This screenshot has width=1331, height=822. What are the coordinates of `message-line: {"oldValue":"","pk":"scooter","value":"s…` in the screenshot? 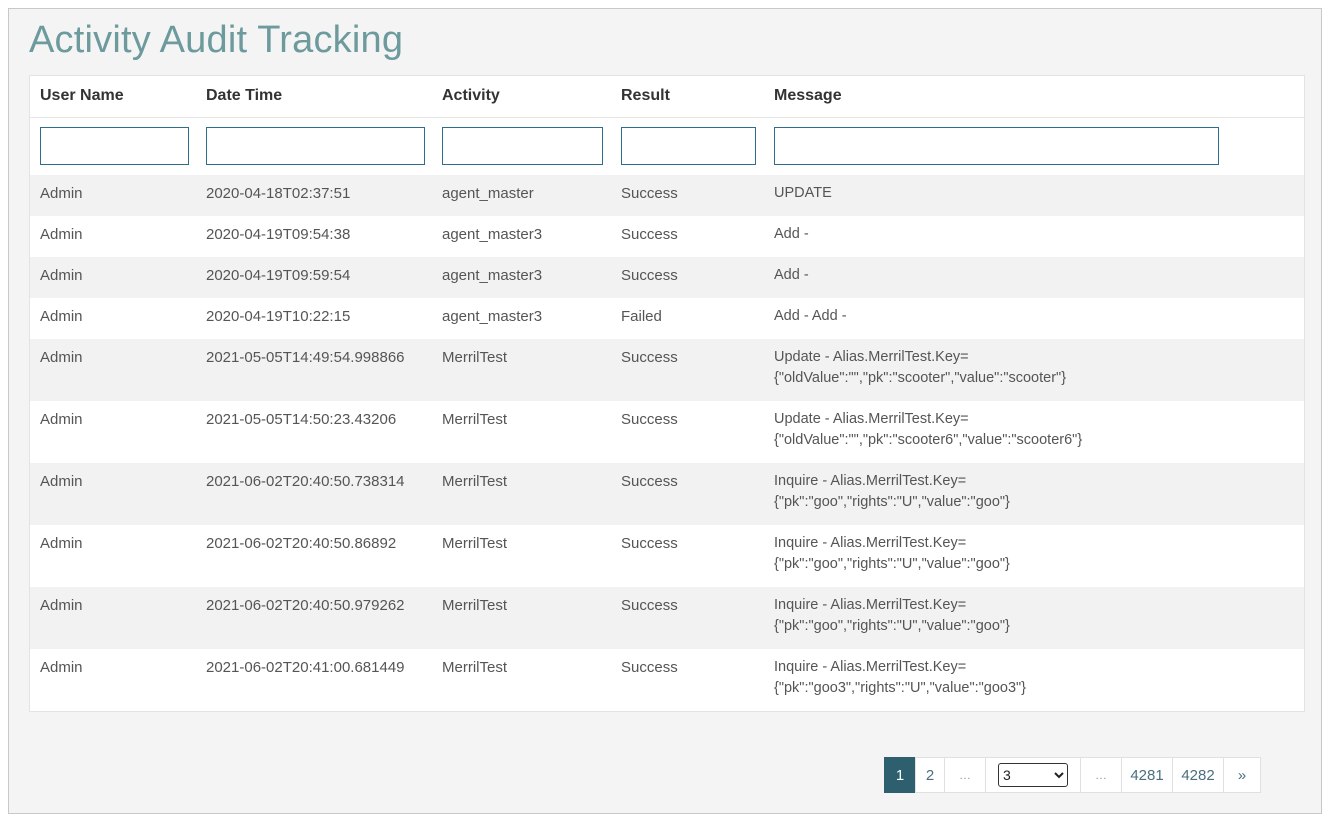 It's located at (920, 378).